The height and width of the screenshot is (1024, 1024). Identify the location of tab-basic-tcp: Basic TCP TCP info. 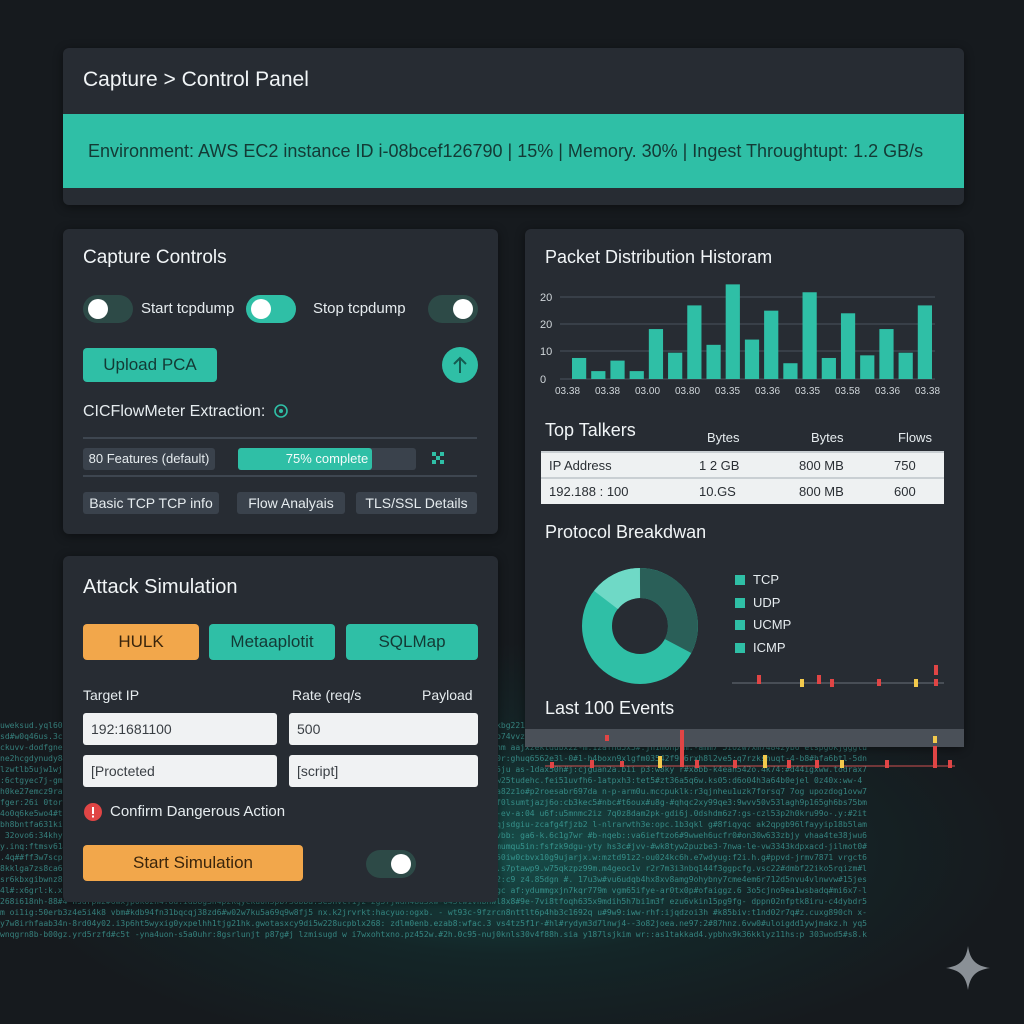
(151, 503).